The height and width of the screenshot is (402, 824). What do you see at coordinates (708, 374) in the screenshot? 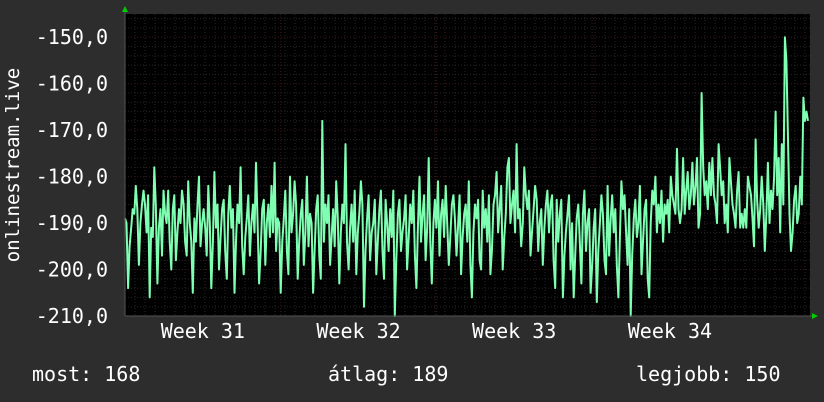
I see `stat-best: legjobb: 150` at bounding box center [708, 374].